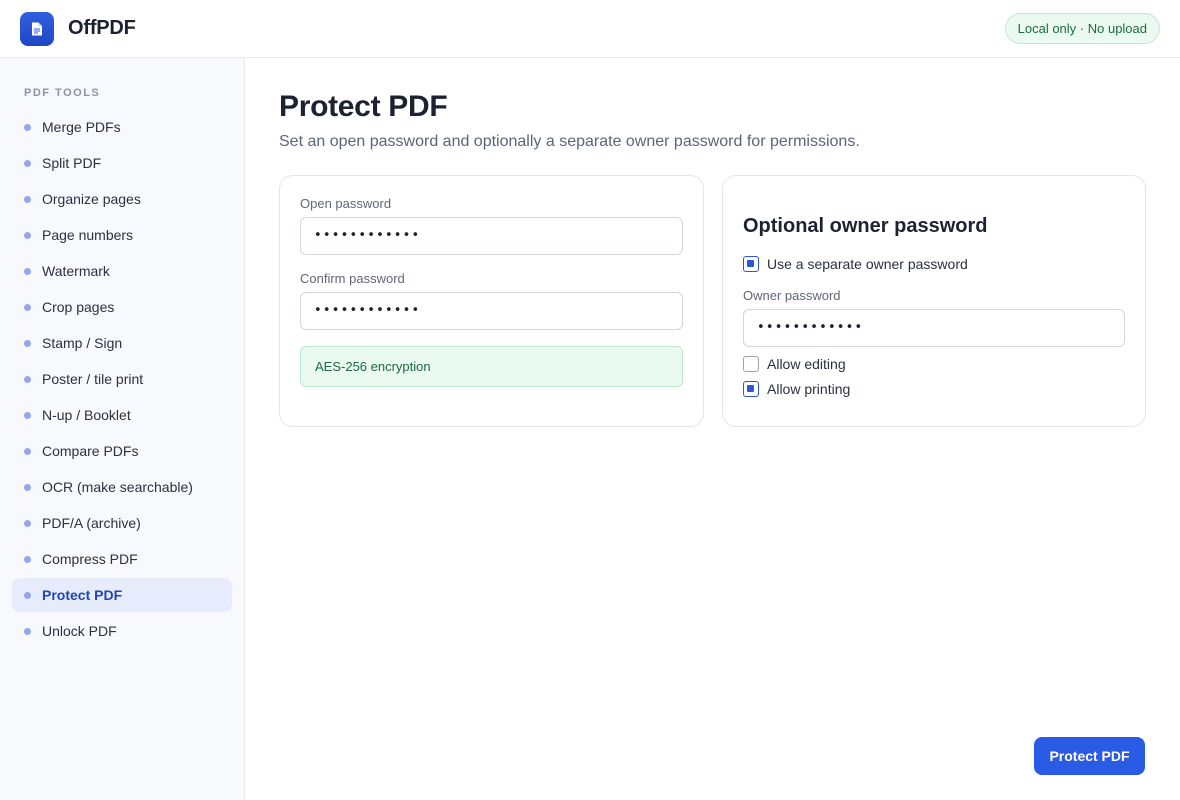 This screenshot has width=1180, height=800. Describe the element at coordinates (91, 523) in the screenshot. I see `sidebar-item-label: PDF/A (archive)` at that location.